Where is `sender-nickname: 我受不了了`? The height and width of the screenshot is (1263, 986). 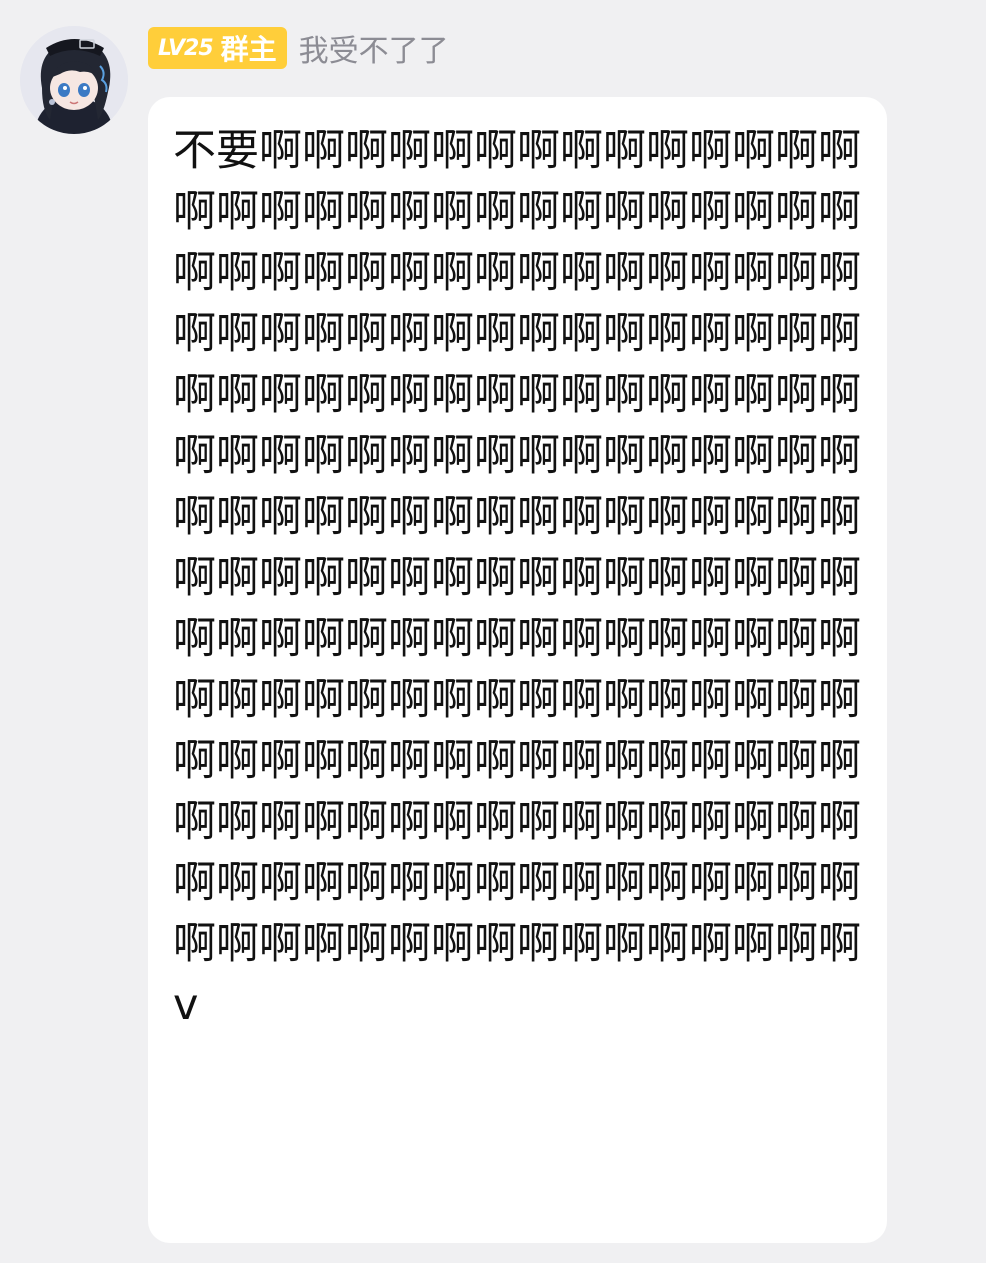 sender-nickname: 我受不了了 is located at coordinates (374, 48).